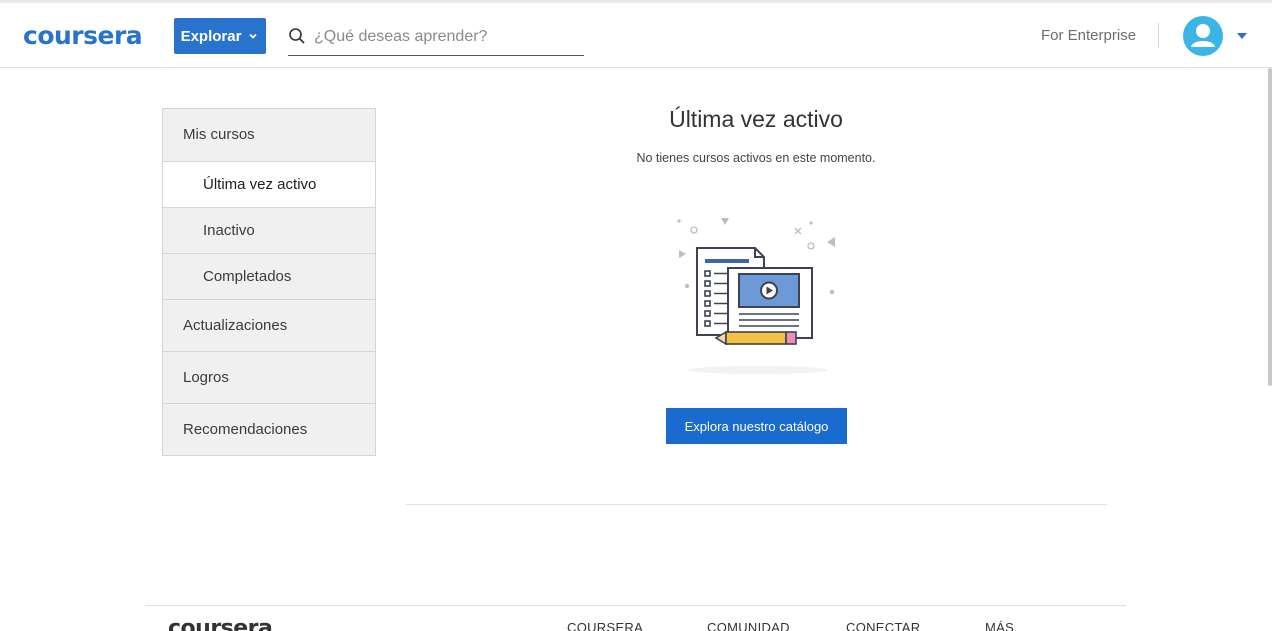 The height and width of the screenshot is (631, 1272). Describe the element at coordinates (756, 426) in the screenshot. I see `explore-catalog-button: Explora nuestro catálogo` at that location.